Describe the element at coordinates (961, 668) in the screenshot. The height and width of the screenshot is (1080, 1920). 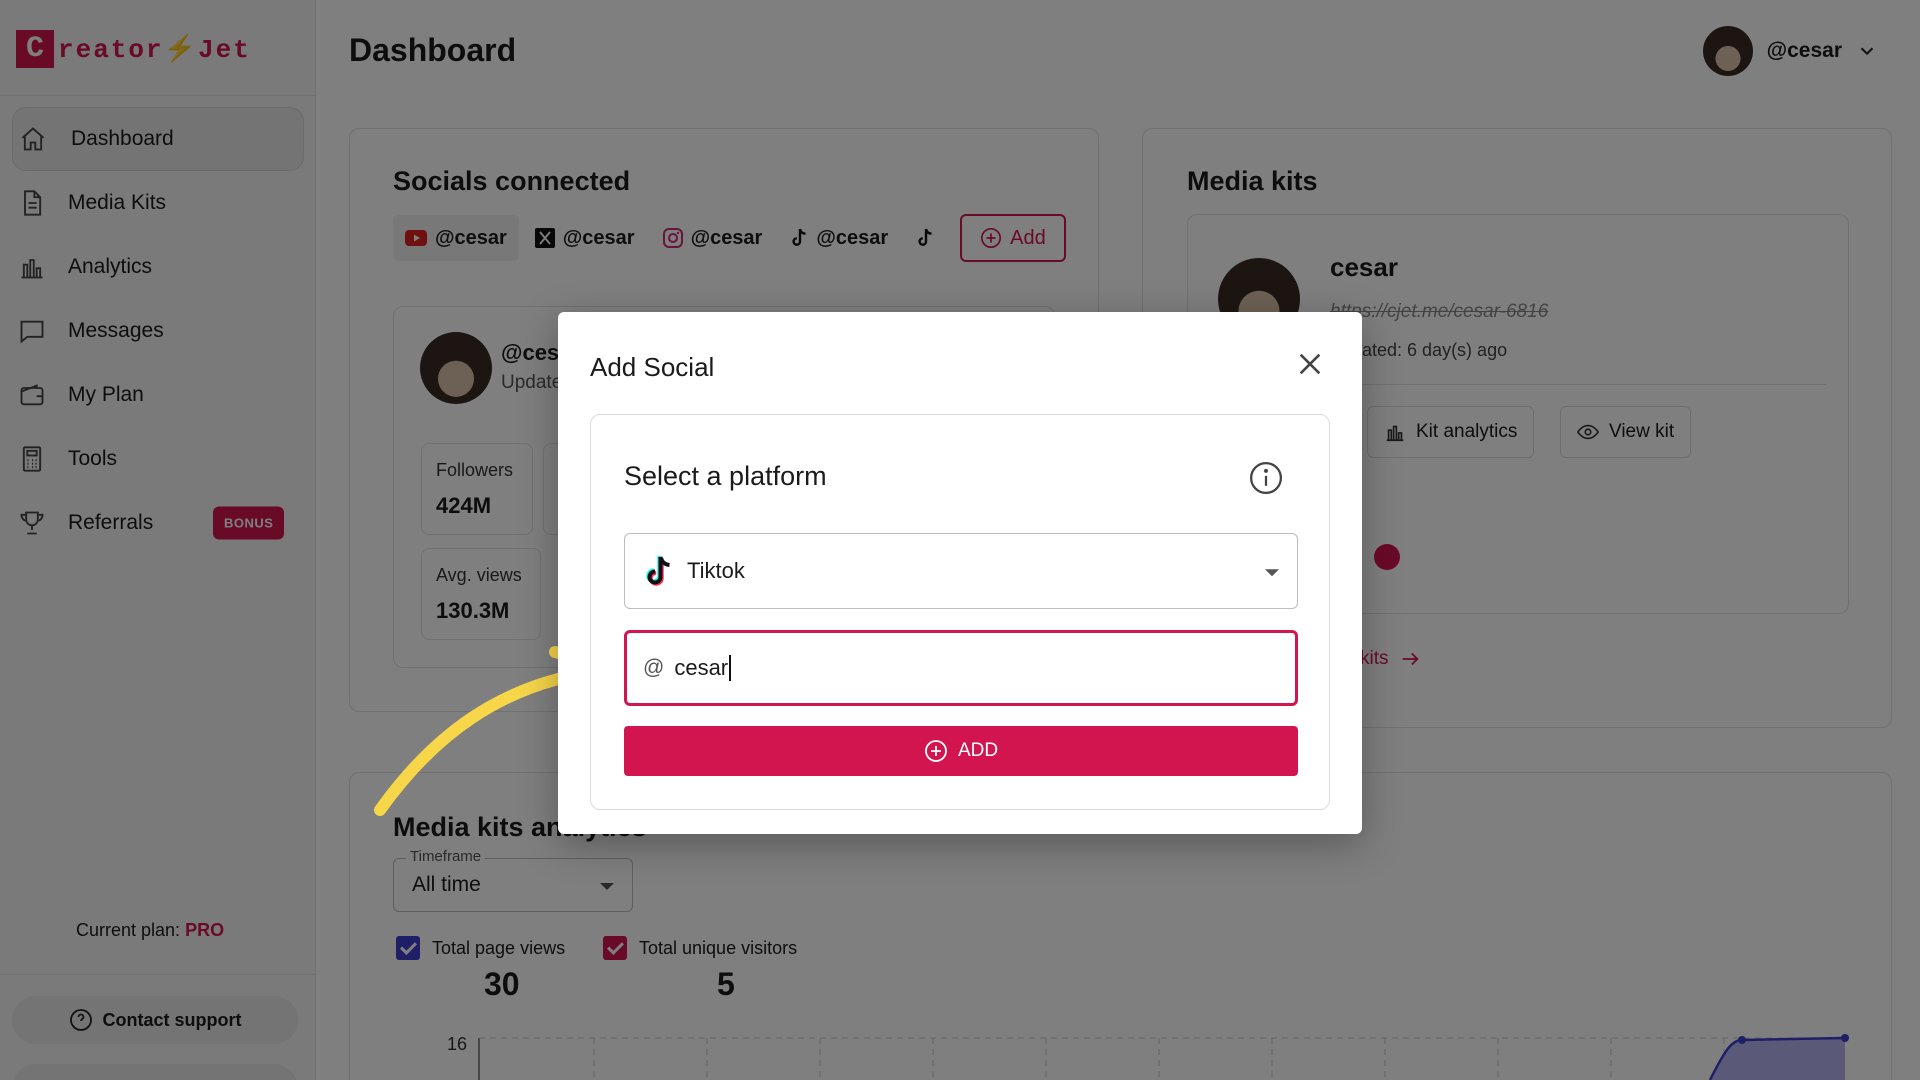
I see `handle-input: @ cesar` at that location.